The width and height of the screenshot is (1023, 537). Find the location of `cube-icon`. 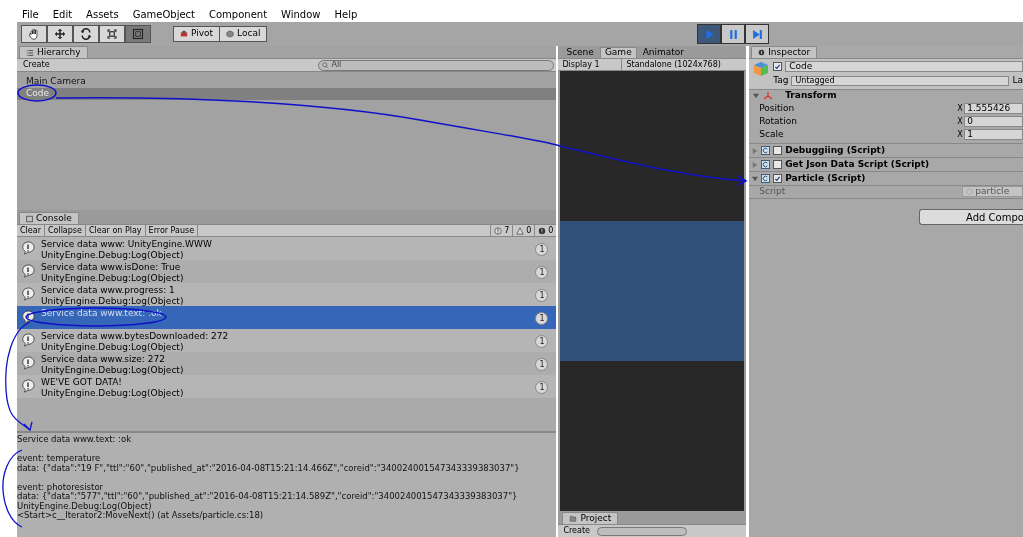

cube-icon is located at coordinates (230, 34).